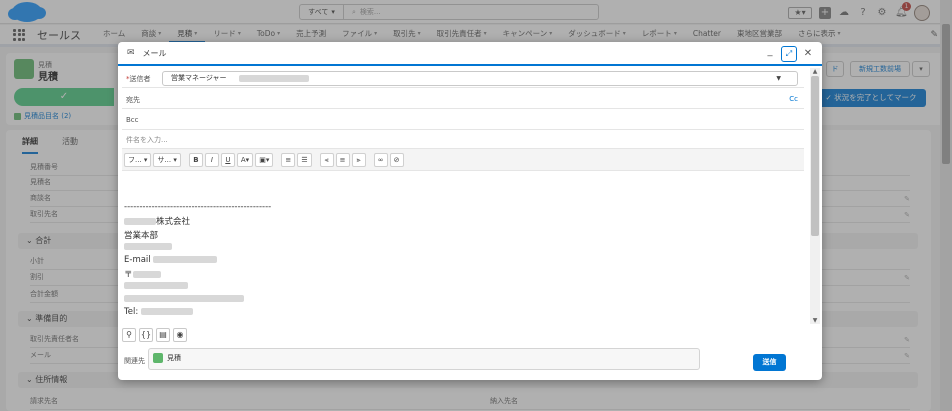 The height and width of the screenshot is (411, 952). I want to click on attach-file-icon: ⚲, so click(129, 335).